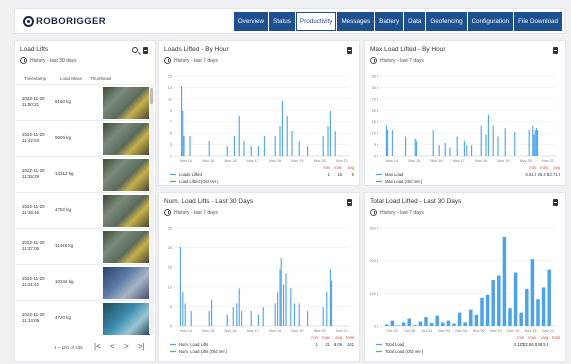 The width and height of the screenshot is (571, 364). I want to click on table-row: 2022-11-20 11:31:42 10344 kg, so click(86, 282).